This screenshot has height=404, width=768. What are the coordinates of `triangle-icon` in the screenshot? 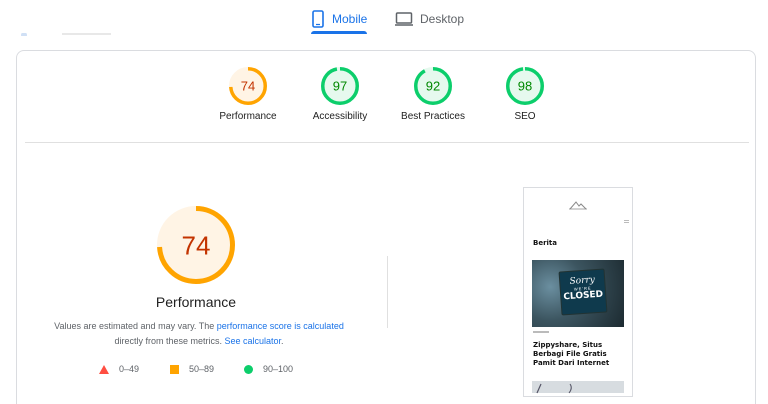 It's located at (104, 369).